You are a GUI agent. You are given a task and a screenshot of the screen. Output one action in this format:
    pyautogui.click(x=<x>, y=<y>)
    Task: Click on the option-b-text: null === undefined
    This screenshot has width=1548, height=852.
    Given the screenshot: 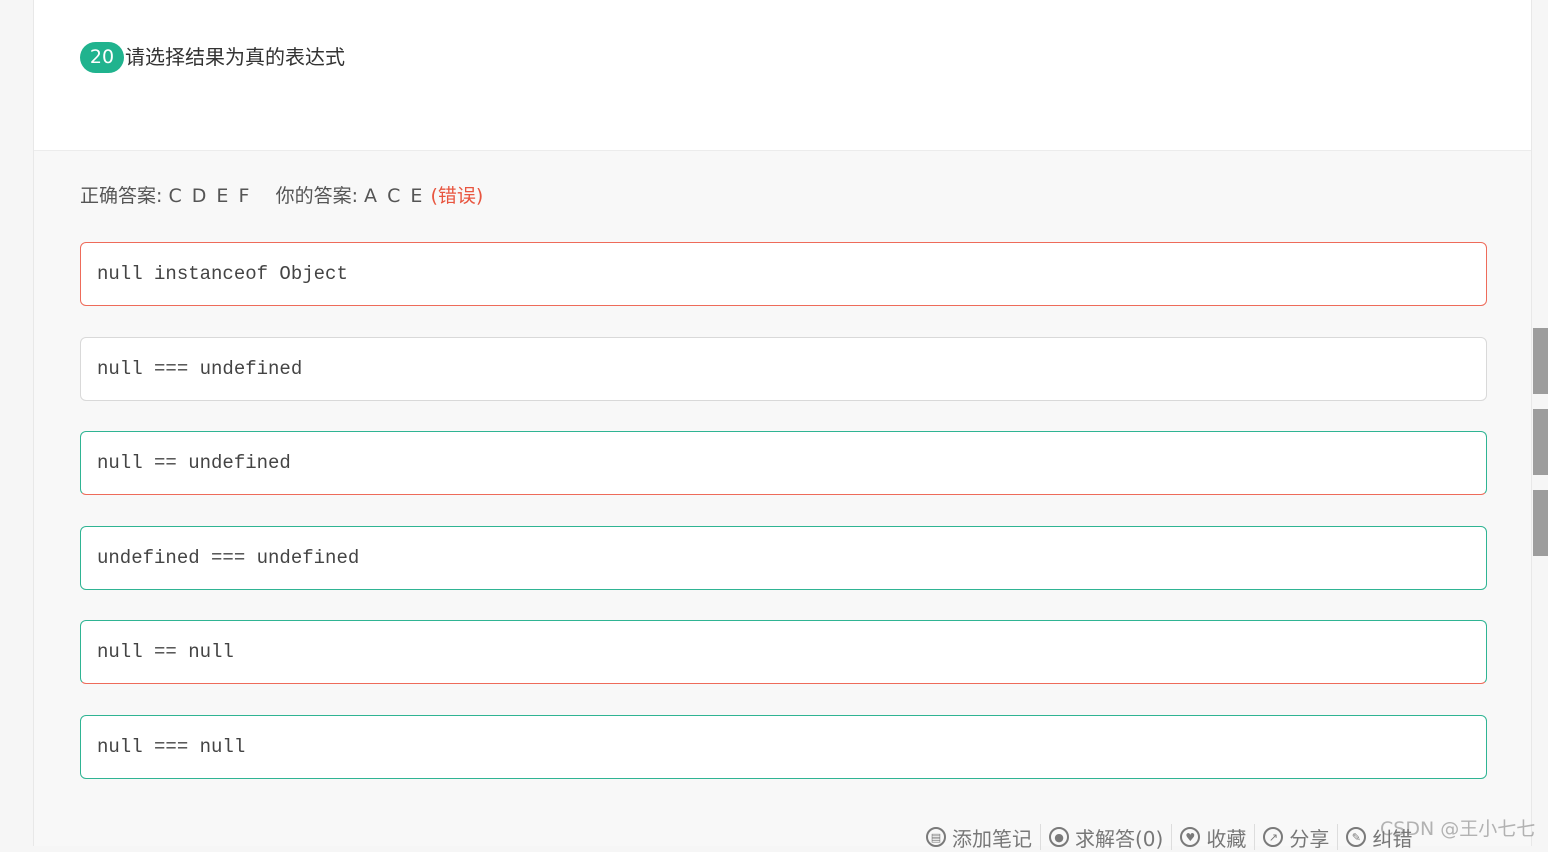 What is the action you would take?
    pyautogui.click(x=200, y=369)
    